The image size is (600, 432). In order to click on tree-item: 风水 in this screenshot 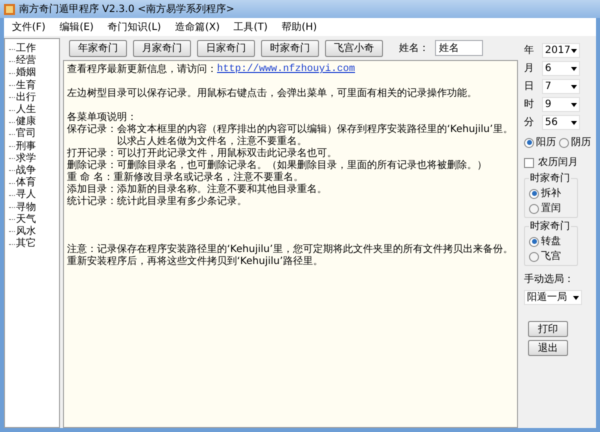, I will do `click(26, 232)`.